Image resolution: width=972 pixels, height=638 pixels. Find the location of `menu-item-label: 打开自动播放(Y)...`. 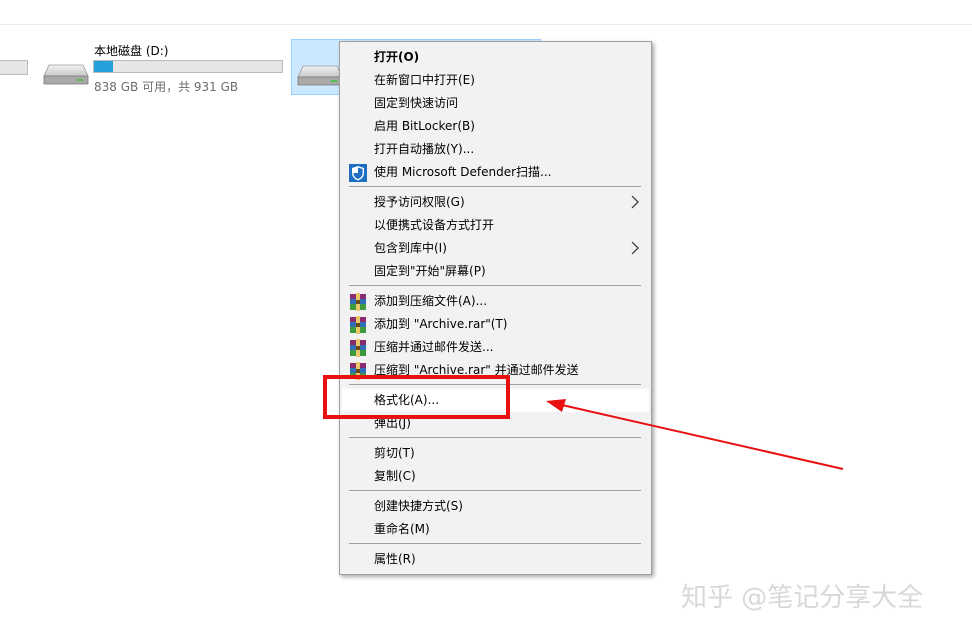

menu-item-label: 打开自动播放(Y)... is located at coordinates (424, 149).